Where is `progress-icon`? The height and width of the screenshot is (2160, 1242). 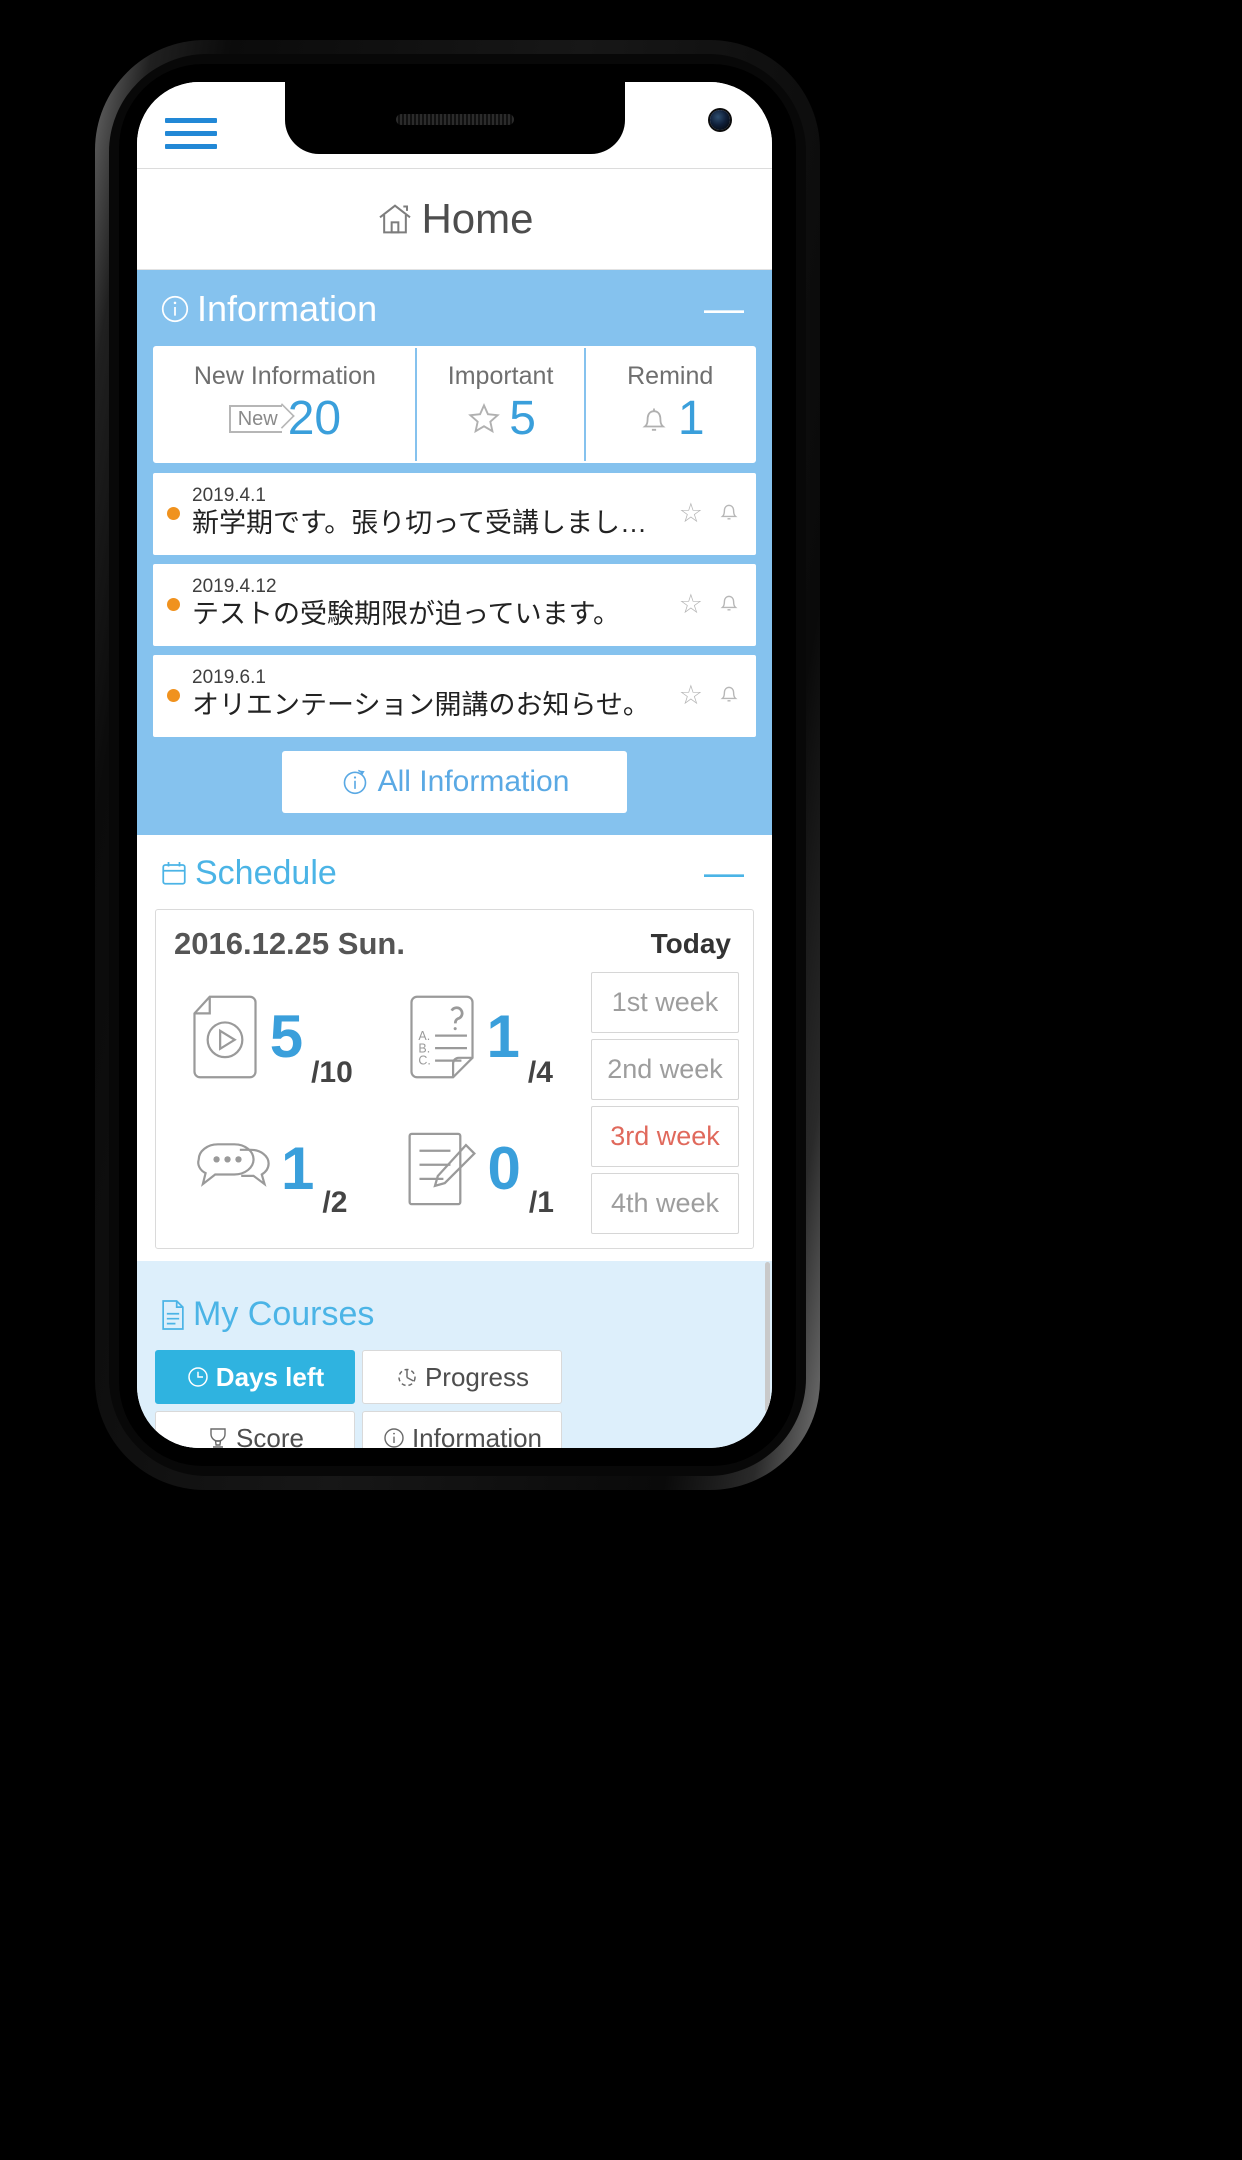
progress-icon is located at coordinates (407, 1377).